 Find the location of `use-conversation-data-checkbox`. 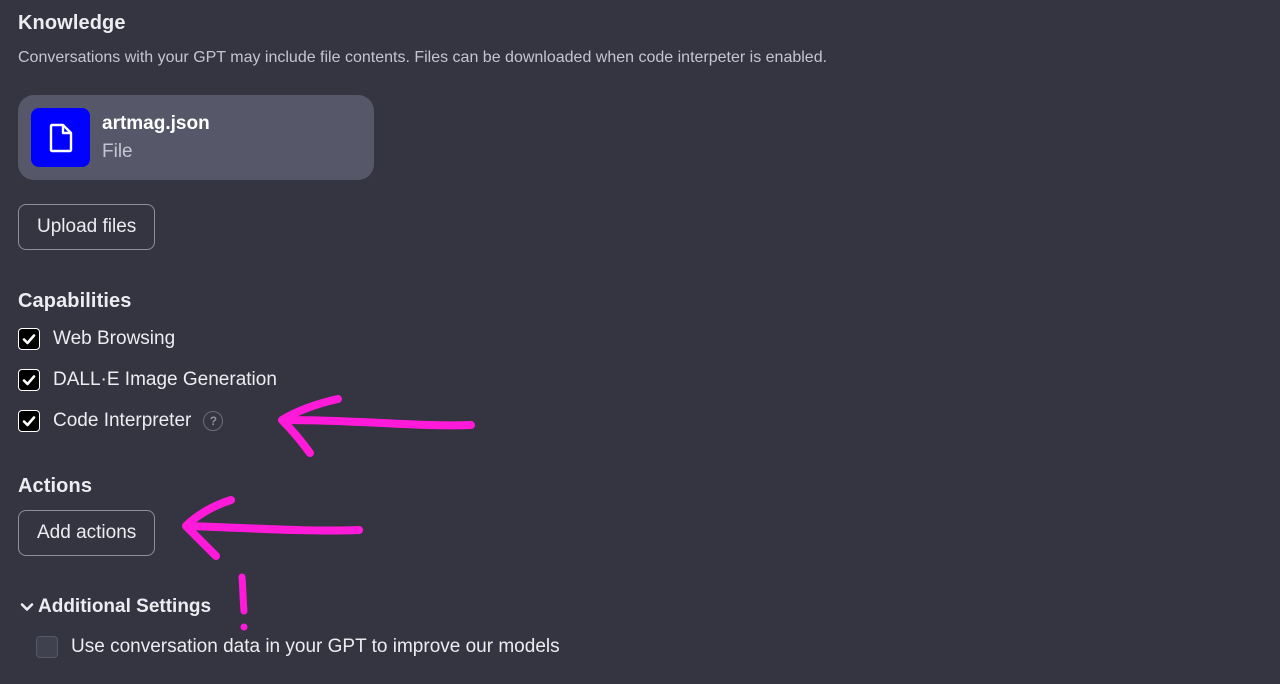

use-conversation-data-checkbox is located at coordinates (47, 647).